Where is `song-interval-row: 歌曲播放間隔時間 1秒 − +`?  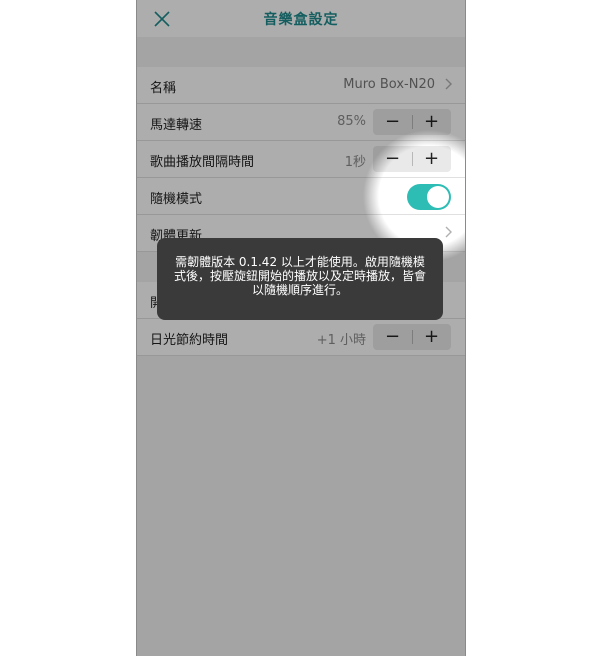 song-interval-row: 歌曲播放間隔時間 1秒 − + is located at coordinates (301, 159).